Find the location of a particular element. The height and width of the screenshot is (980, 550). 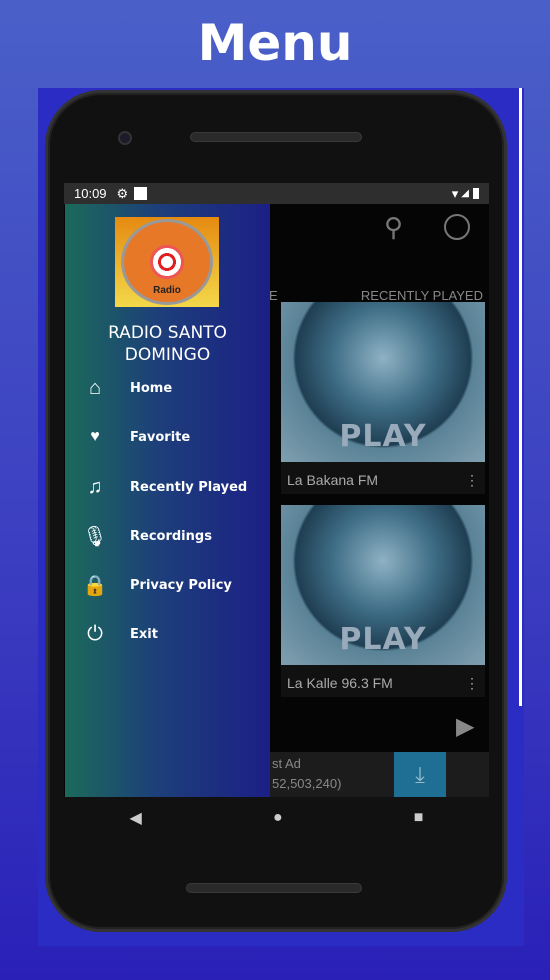

drawer-item-recently-played: ♫ Recently Played is located at coordinates (167, 487).